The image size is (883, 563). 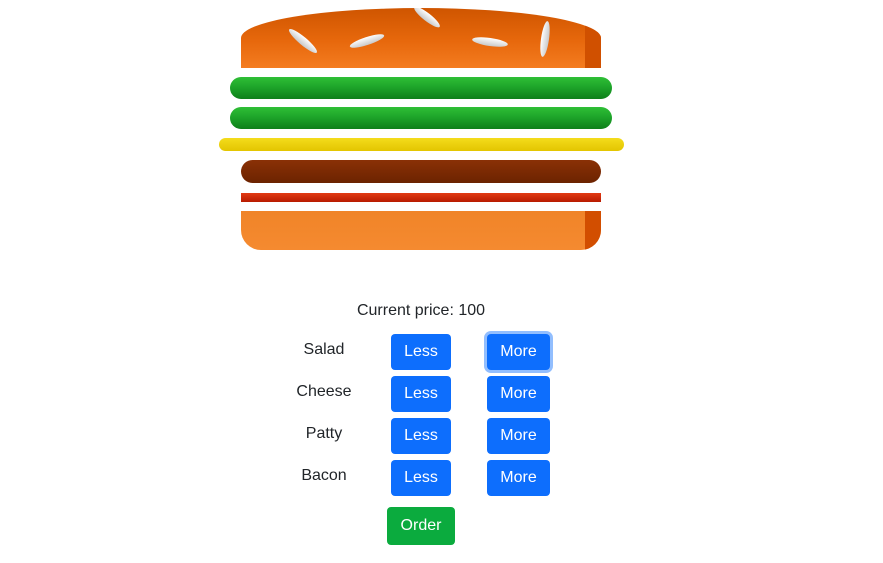 What do you see at coordinates (518, 394) in the screenshot?
I see `cheese-more-button: More` at bounding box center [518, 394].